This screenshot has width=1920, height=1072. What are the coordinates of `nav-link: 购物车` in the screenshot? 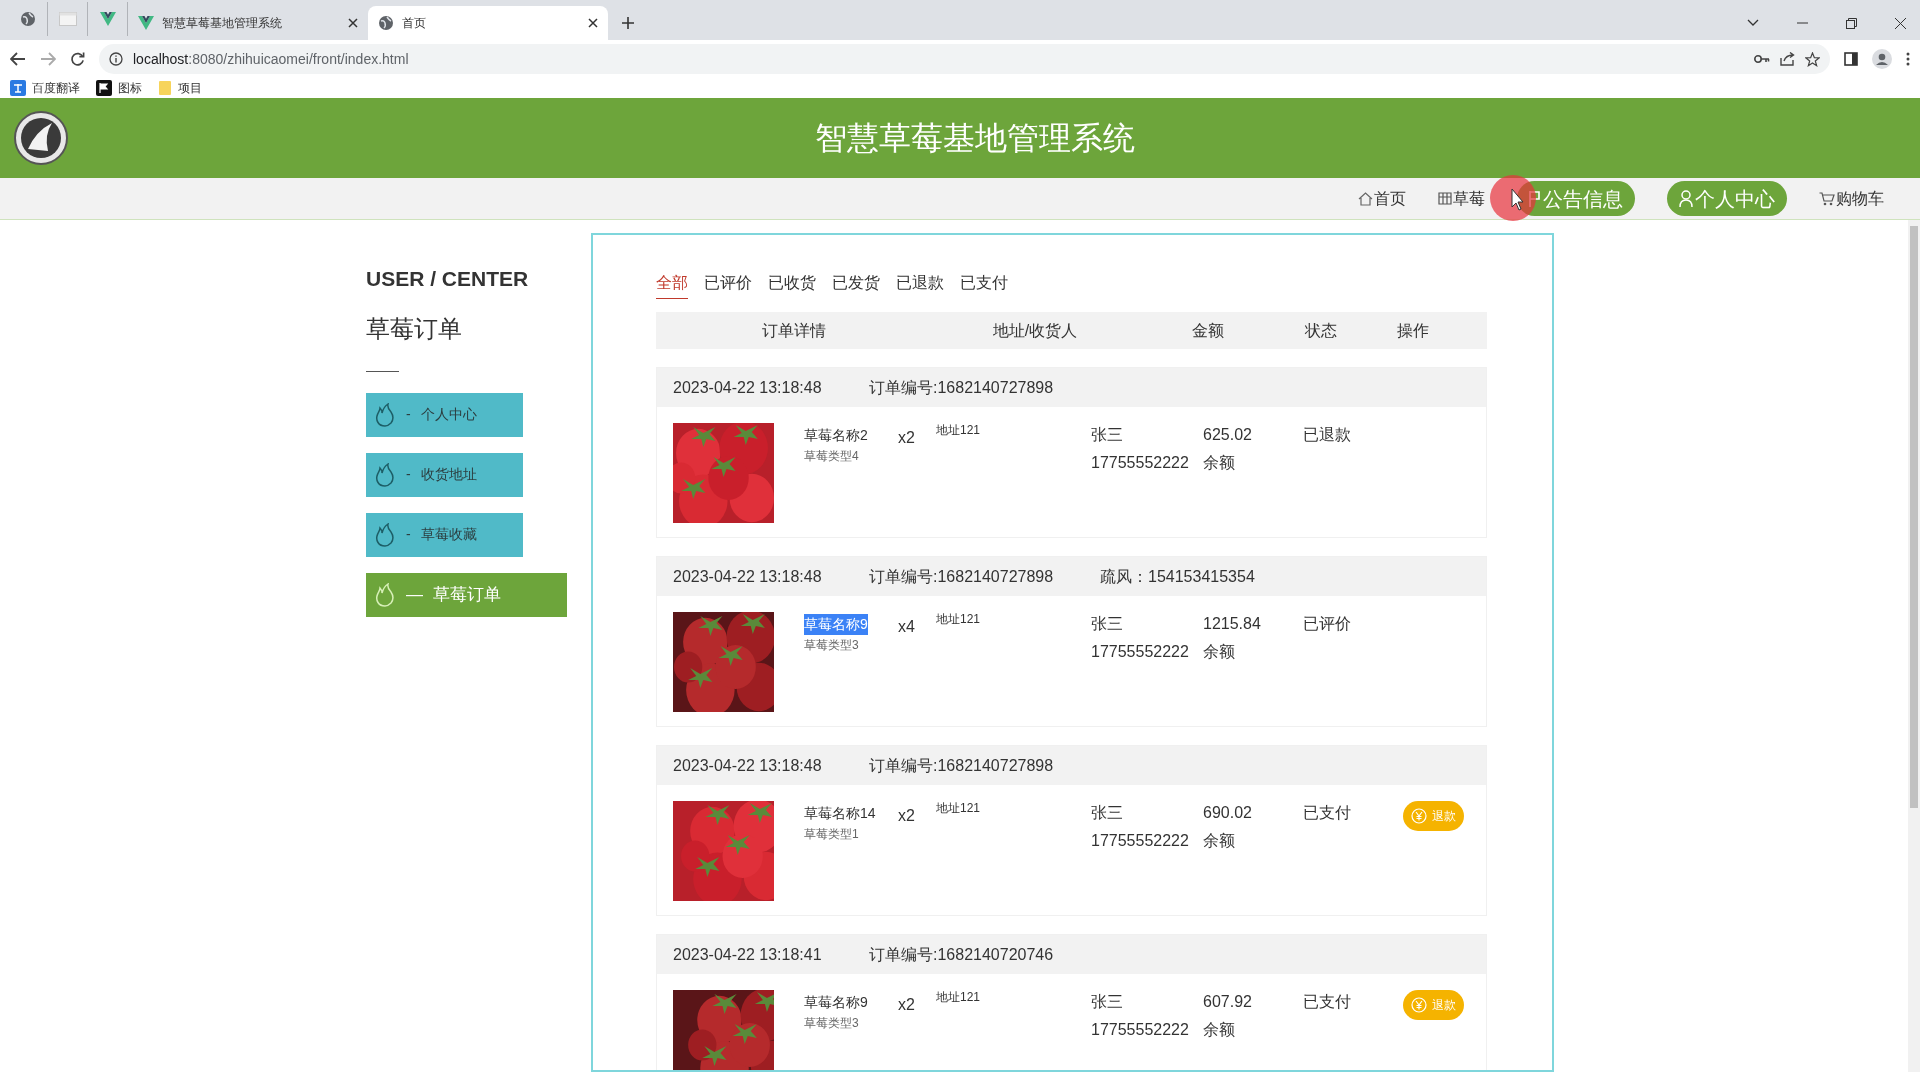 It's located at (1851, 198).